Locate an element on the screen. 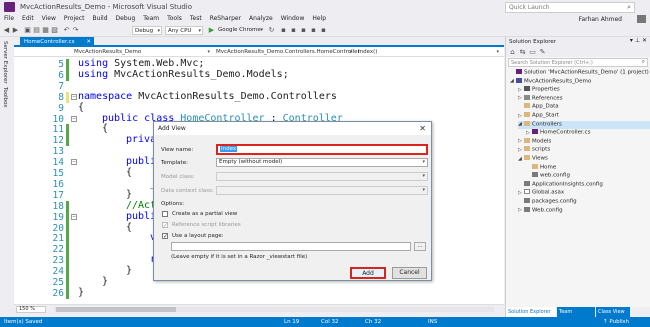 This screenshot has width=650, height=327. data-context-select: ▾ is located at coordinates (322, 190).